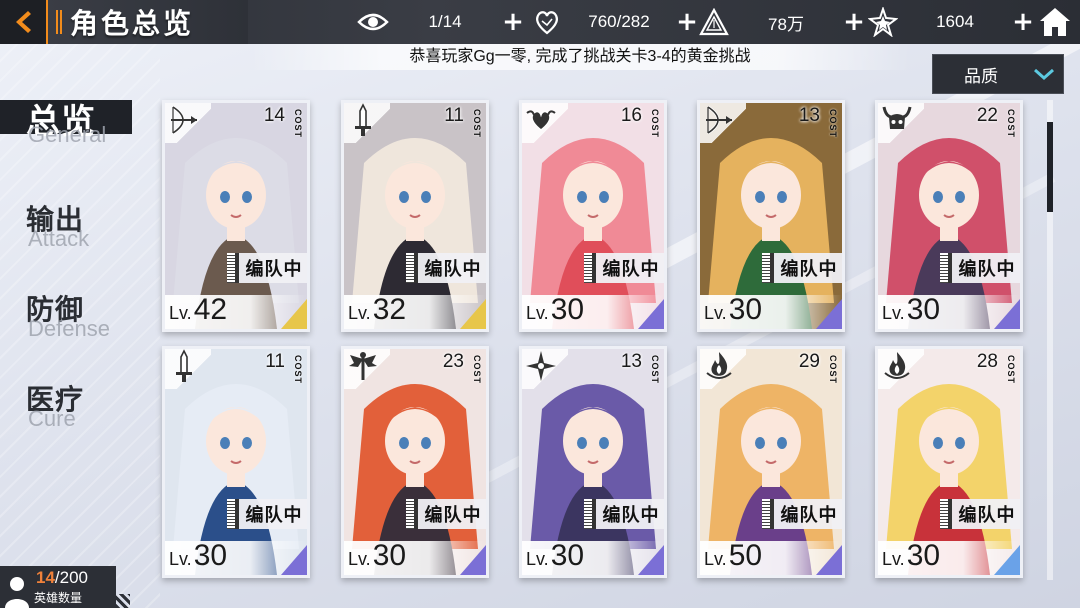 The height and width of the screenshot is (608, 1080). Describe the element at coordinates (771, 462) in the screenshot. I see `hero-card: 29 COST 编队中 Lv. 50` at that location.